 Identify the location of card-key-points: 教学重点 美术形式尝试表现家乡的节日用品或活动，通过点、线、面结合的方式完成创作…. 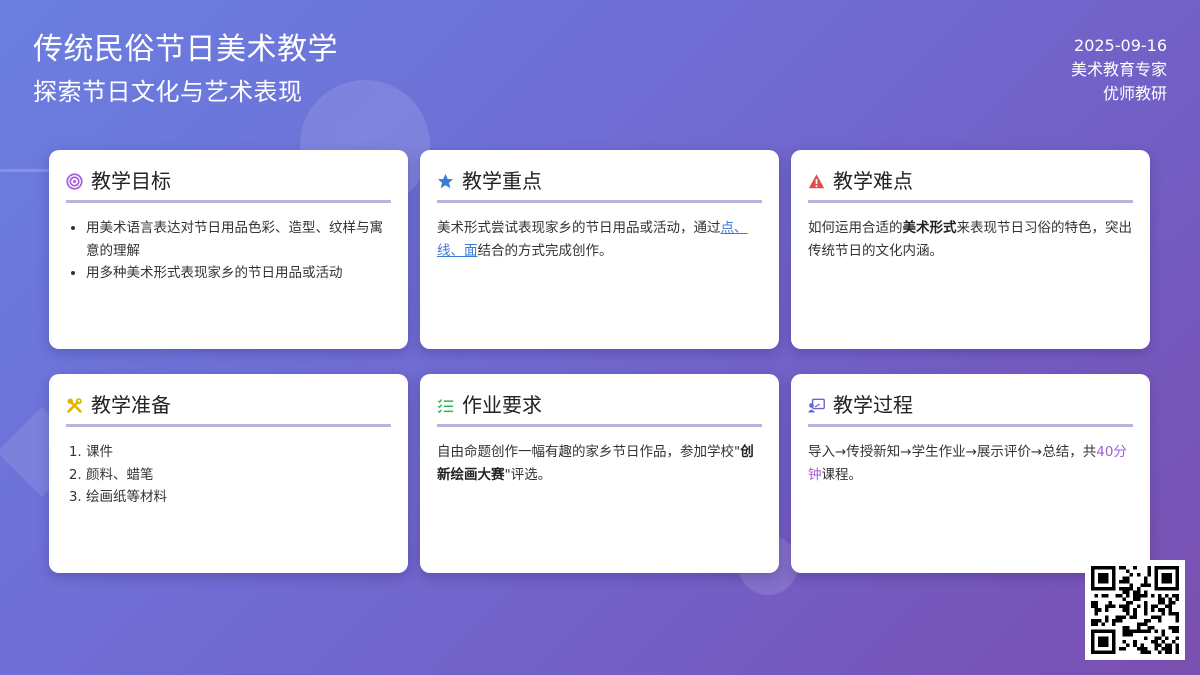
(599, 249).